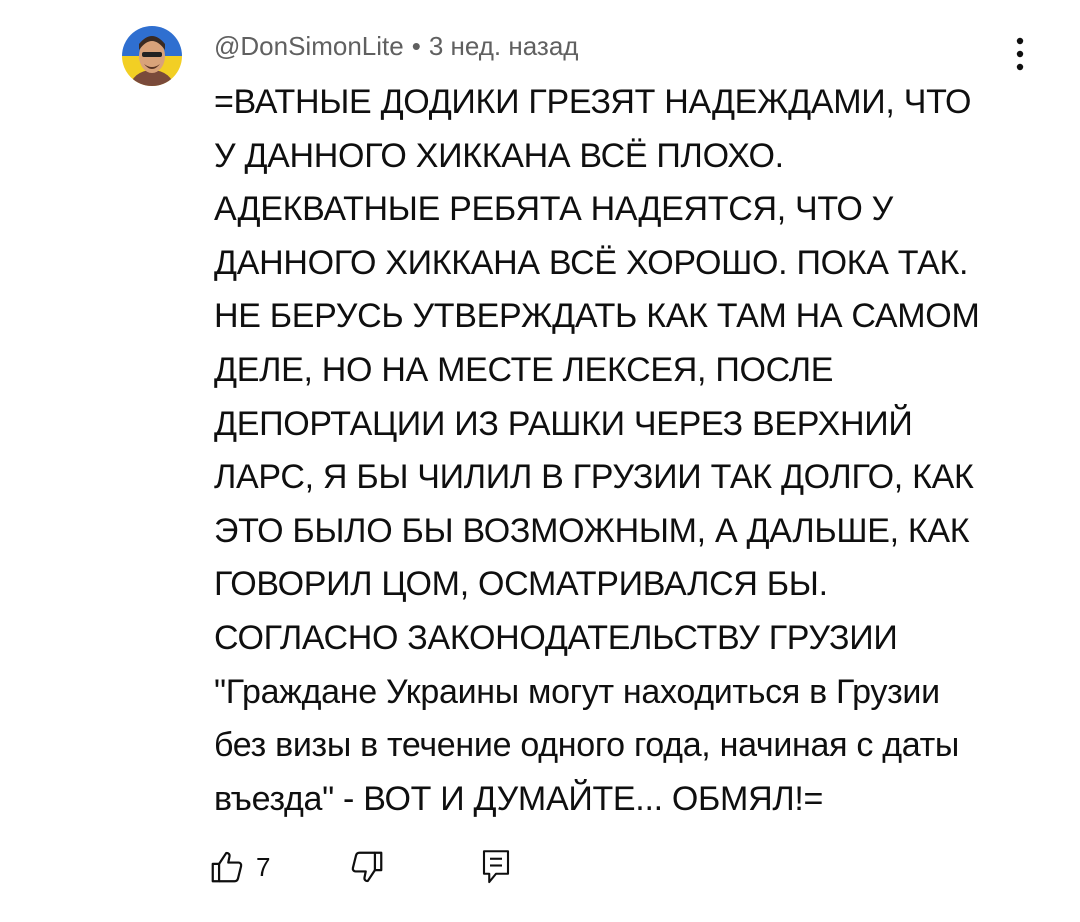 This screenshot has height=922, width=1080. I want to click on reply-icon, so click(496, 867).